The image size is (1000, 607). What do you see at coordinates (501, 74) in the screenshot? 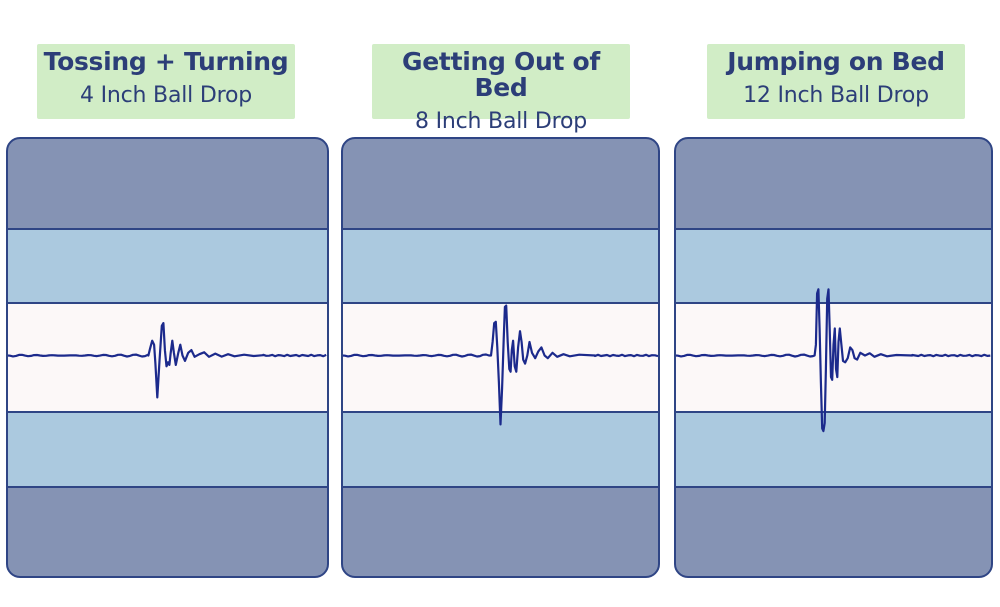
I see `panel-title: Getting Out of Bed` at bounding box center [501, 74].